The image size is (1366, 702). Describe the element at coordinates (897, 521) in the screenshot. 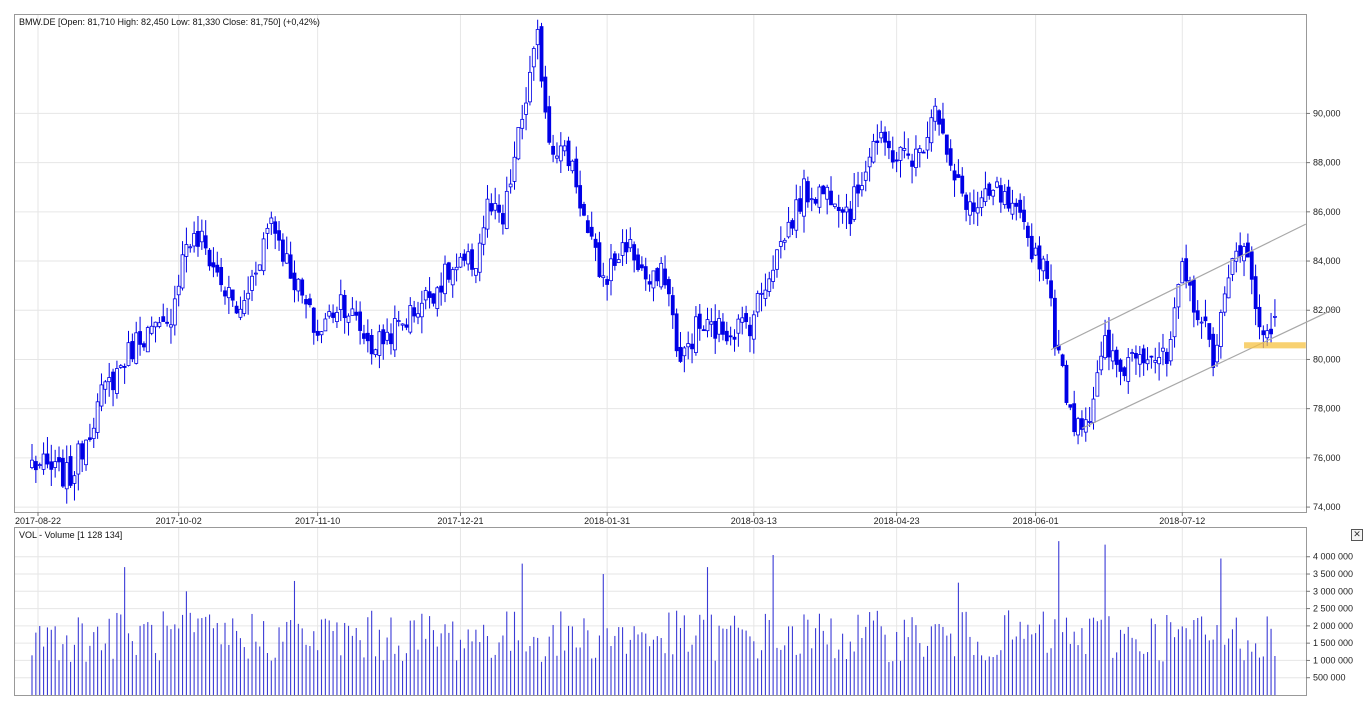

I see `date-tick-label: 2018-04-23` at that location.